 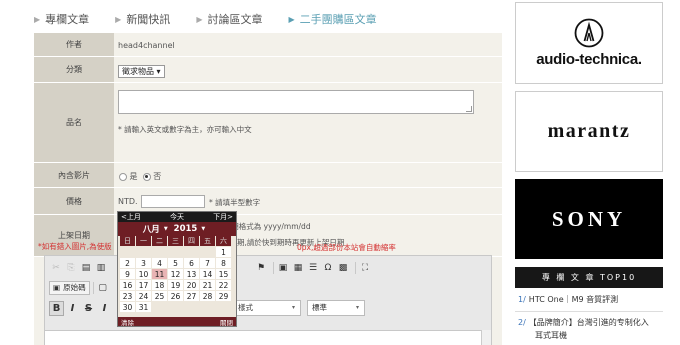 I want to click on maximize-icon: ⛶, so click(x=365, y=268).